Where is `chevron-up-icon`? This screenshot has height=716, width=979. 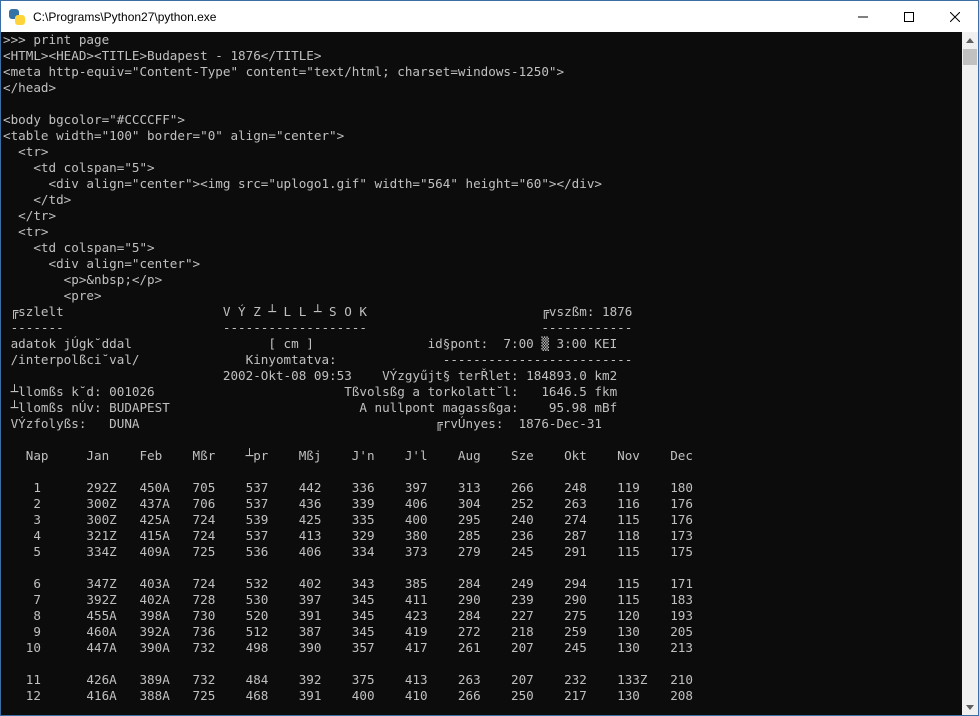
chevron-up-icon is located at coordinates (970, 40).